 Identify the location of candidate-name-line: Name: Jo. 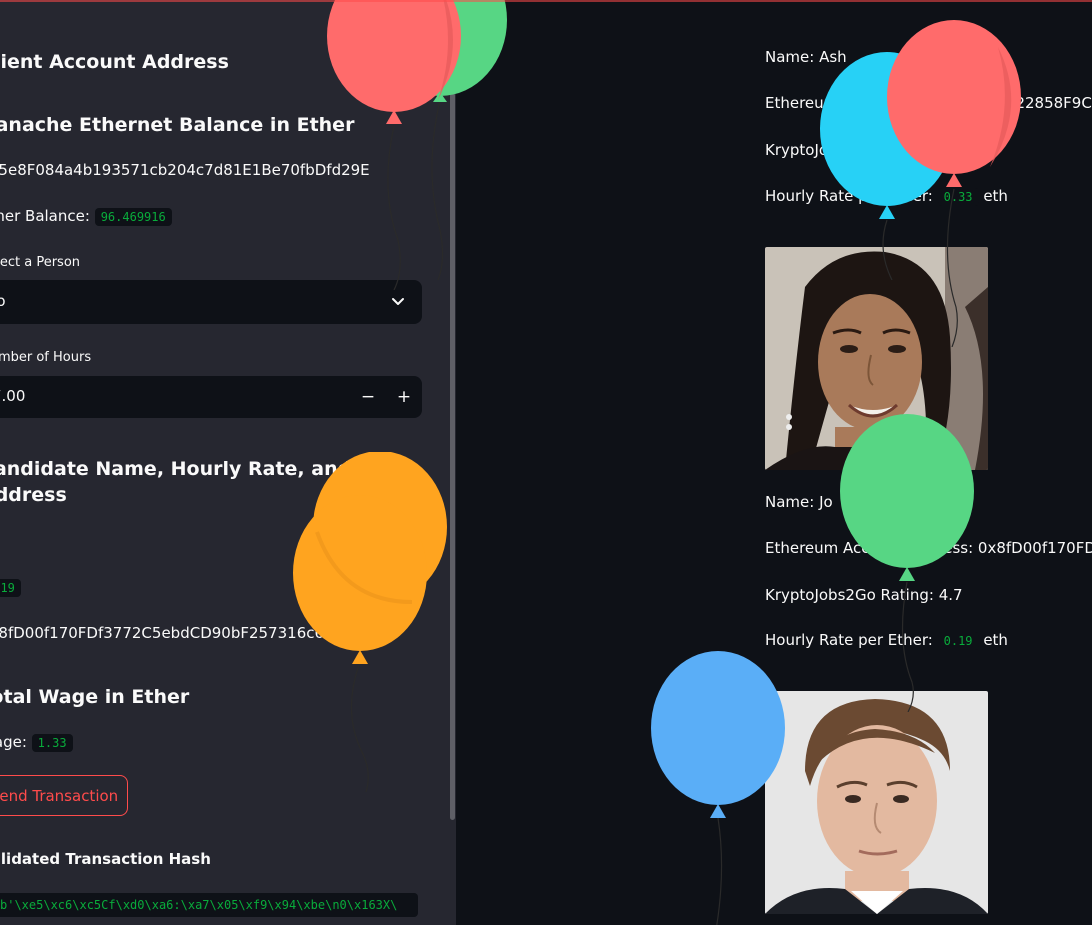
(799, 502).